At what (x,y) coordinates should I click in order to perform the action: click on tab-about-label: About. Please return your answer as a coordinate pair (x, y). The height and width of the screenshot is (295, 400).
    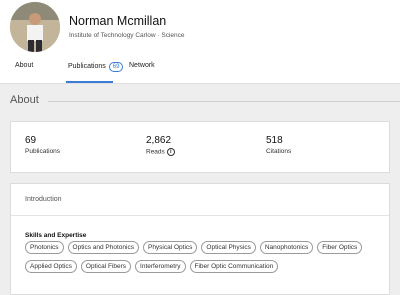
    Looking at the image, I should click on (24, 65).